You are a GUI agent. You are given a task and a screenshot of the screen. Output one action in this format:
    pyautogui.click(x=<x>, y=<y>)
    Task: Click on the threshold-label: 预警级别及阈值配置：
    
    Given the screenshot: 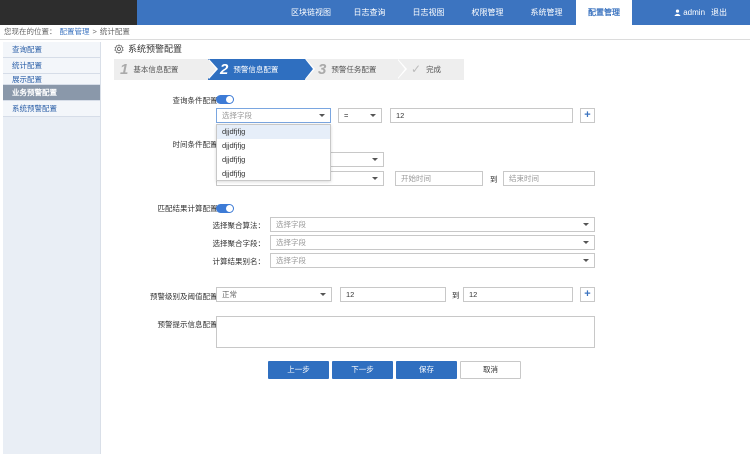 What is the action you would take?
    pyautogui.click(x=187, y=296)
    